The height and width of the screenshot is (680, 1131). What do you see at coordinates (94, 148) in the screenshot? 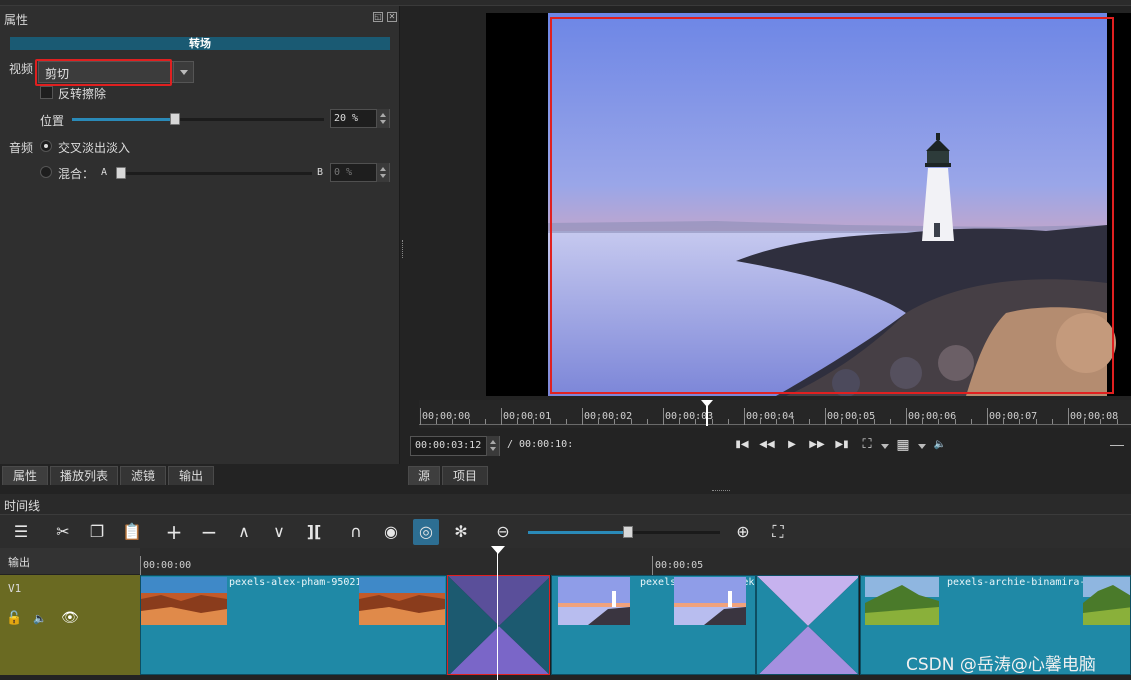
I see `crossfade-label: 交叉淡出淡入` at bounding box center [94, 148].